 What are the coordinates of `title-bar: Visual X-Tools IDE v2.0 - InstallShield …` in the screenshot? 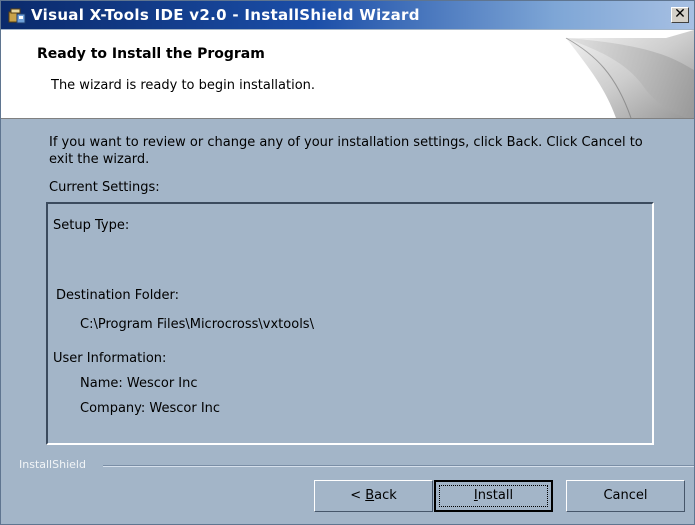 It's located at (347, 15).